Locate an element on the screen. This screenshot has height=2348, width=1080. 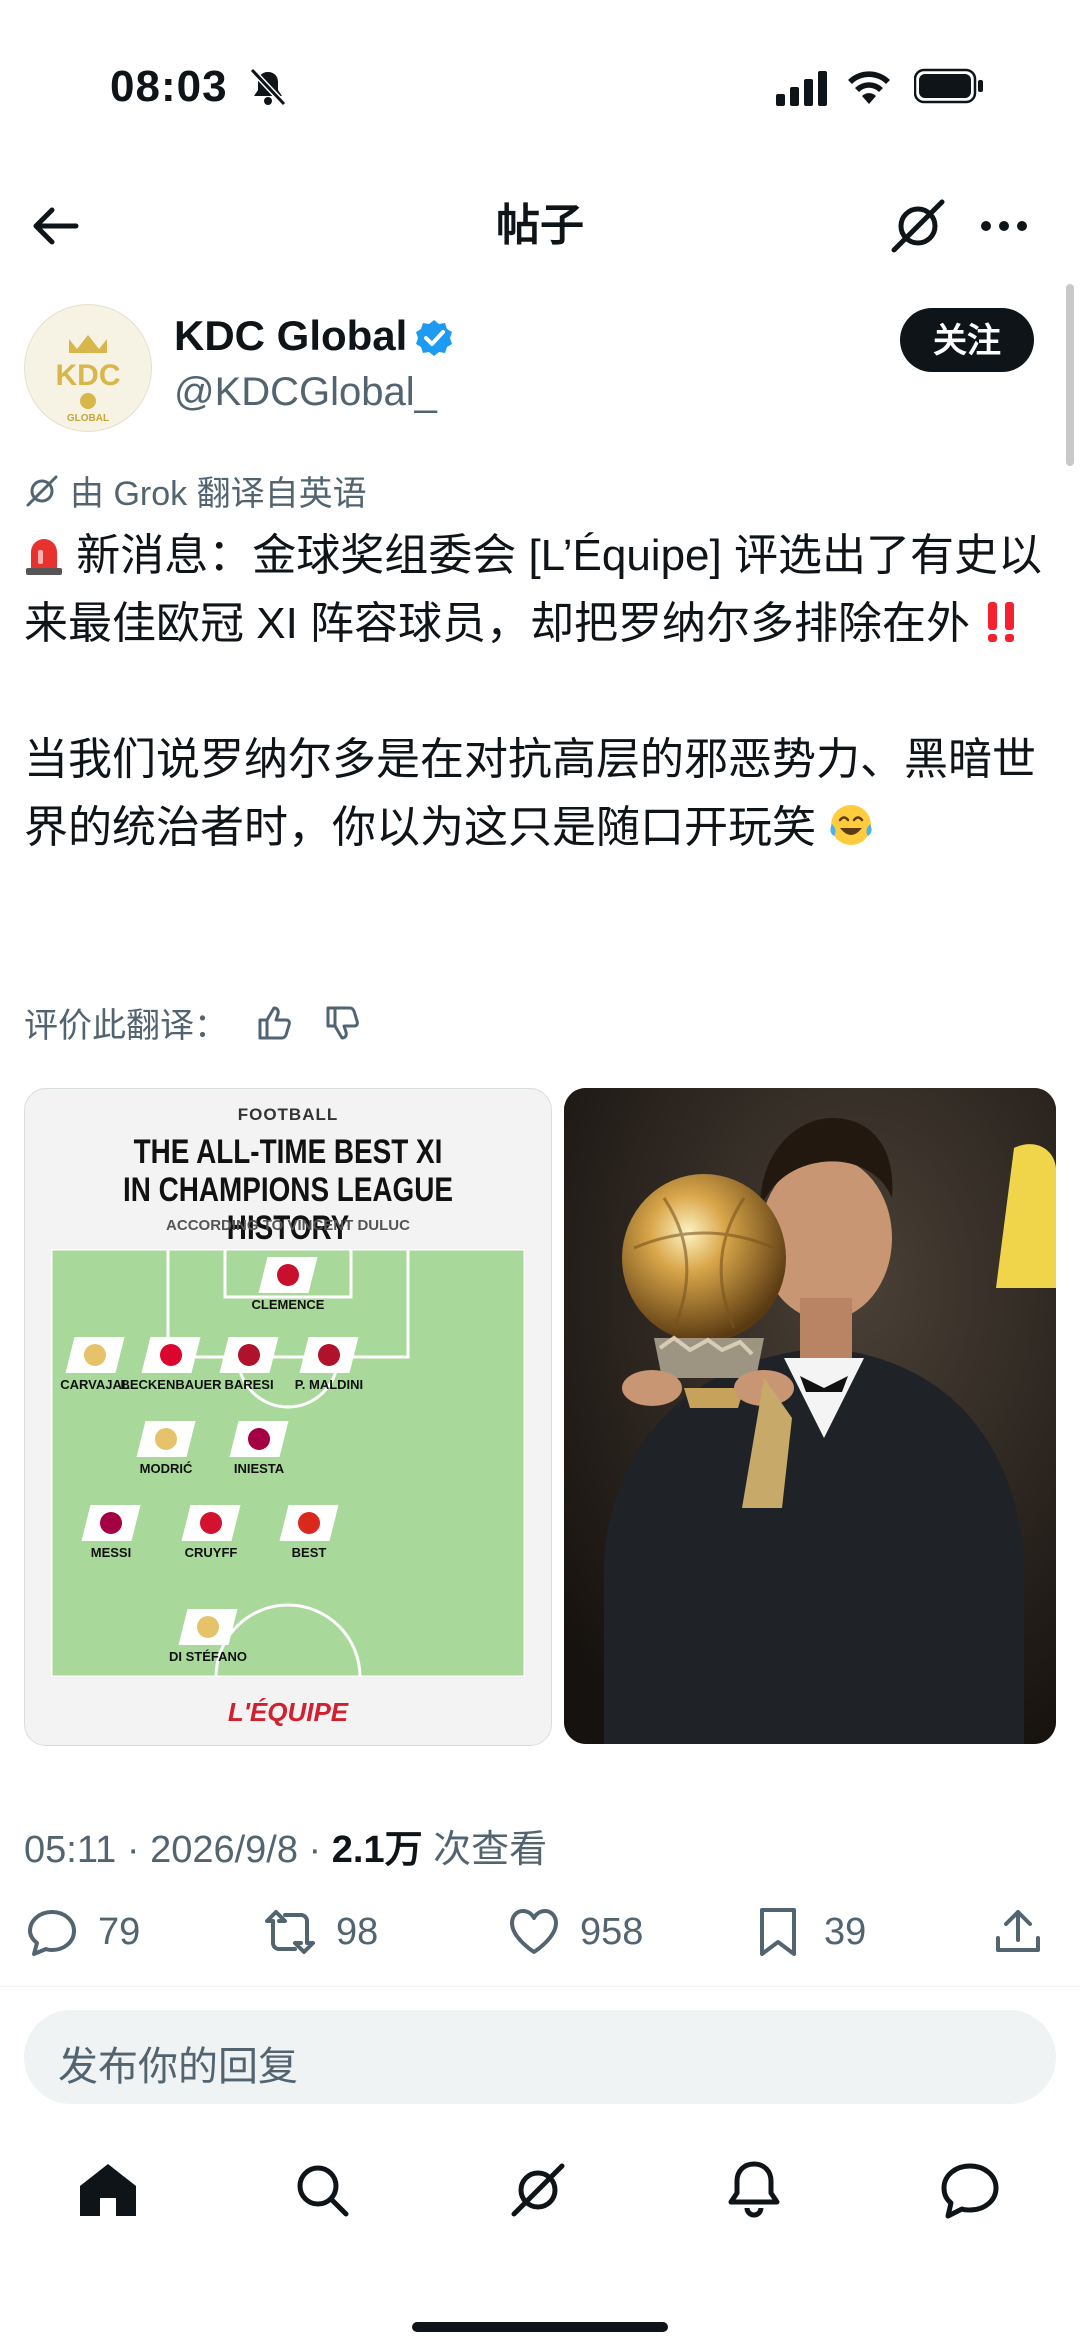
view-count: 2.1万 is located at coordinates (377, 1850).